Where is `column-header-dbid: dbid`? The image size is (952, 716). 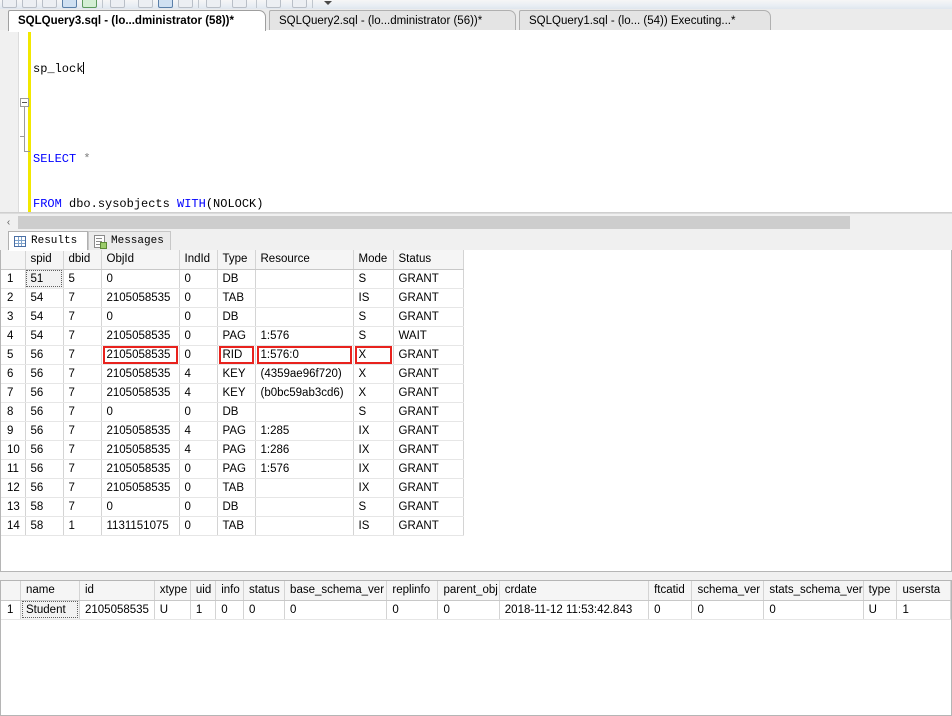
column-header-dbid: dbid is located at coordinates (82, 260).